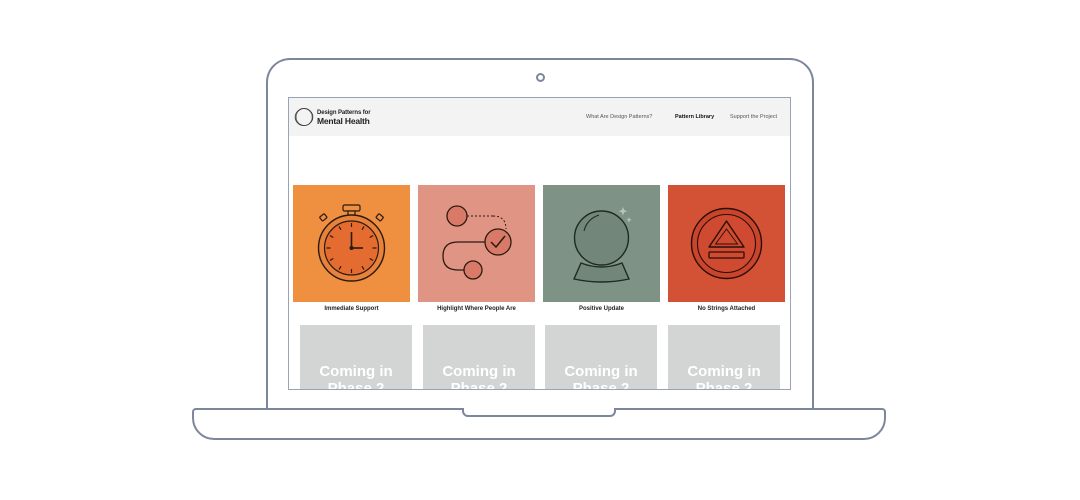  I want to click on pattern-card-no-strings-attached, so click(726, 243).